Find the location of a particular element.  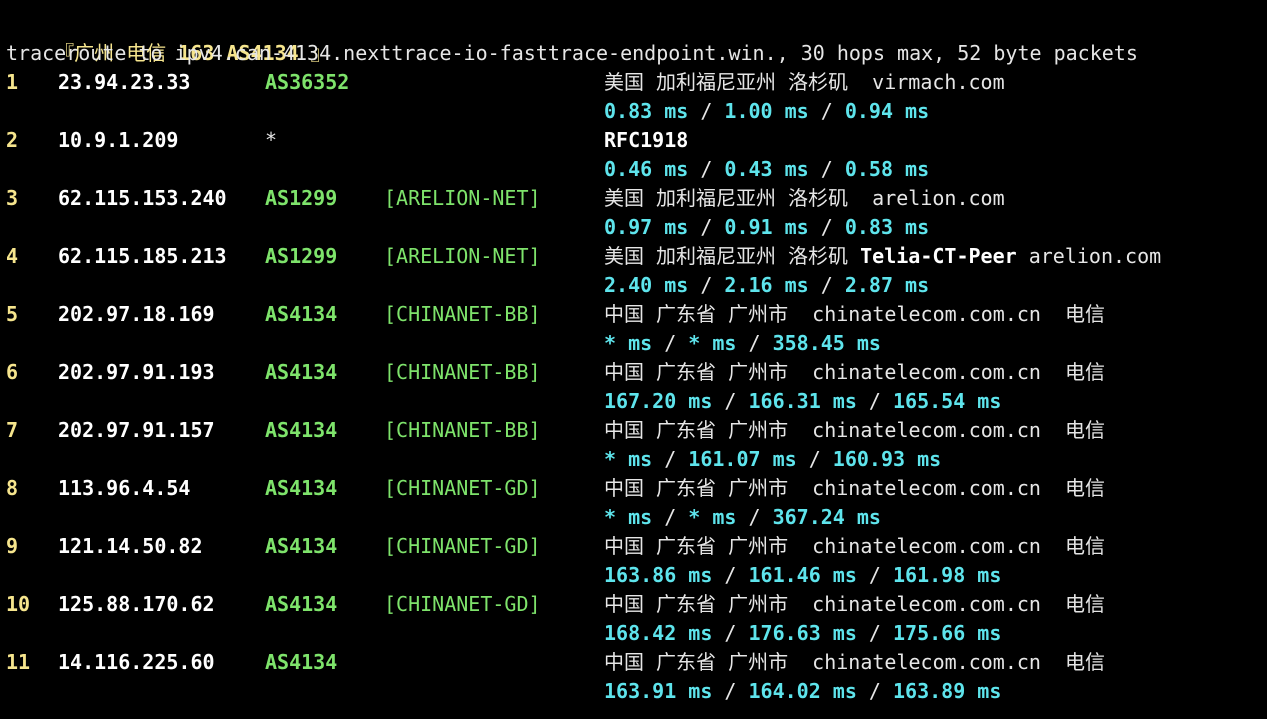

hop-asn: * is located at coordinates (271, 140).